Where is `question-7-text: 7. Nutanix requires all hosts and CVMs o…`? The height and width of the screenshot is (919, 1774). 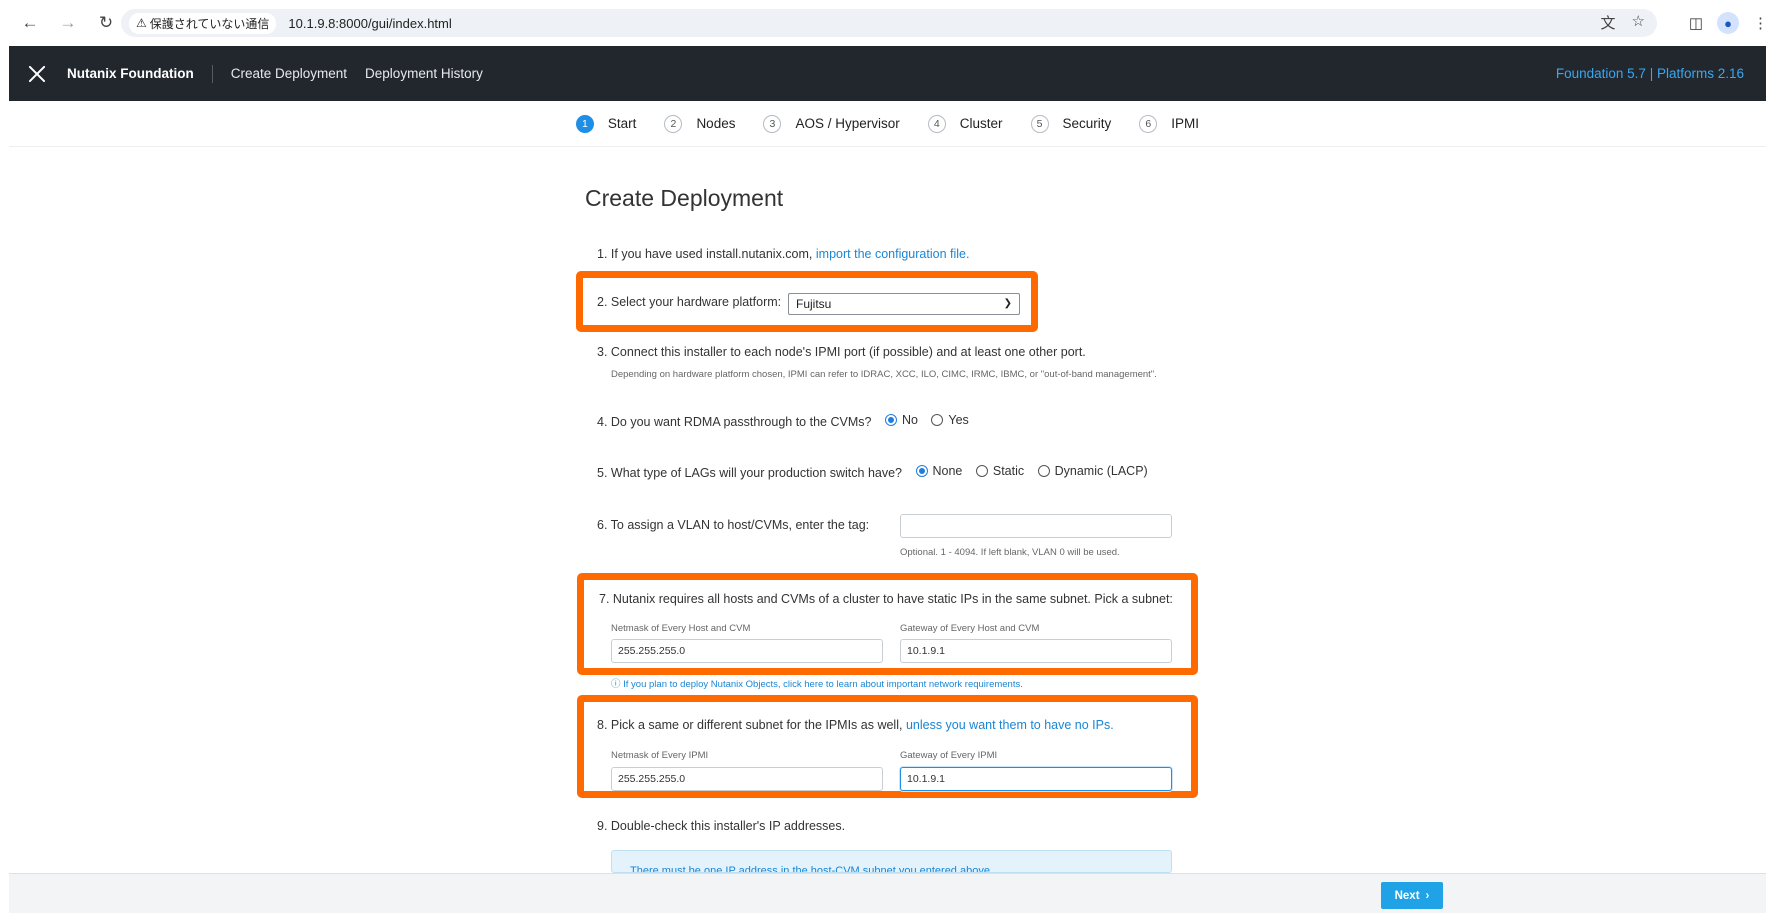
question-7-text: 7. Nutanix requires all hosts and CVMs o… is located at coordinates (886, 599).